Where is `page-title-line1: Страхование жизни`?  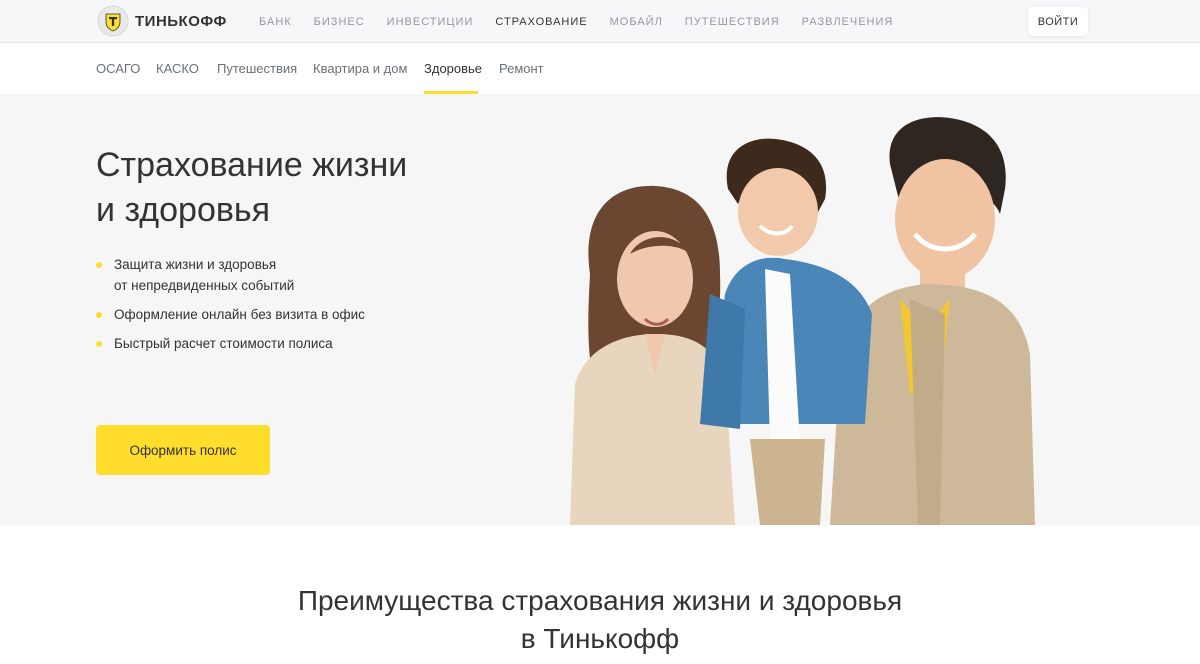
page-title-line1: Страхование жизни is located at coordinates (252, 165).